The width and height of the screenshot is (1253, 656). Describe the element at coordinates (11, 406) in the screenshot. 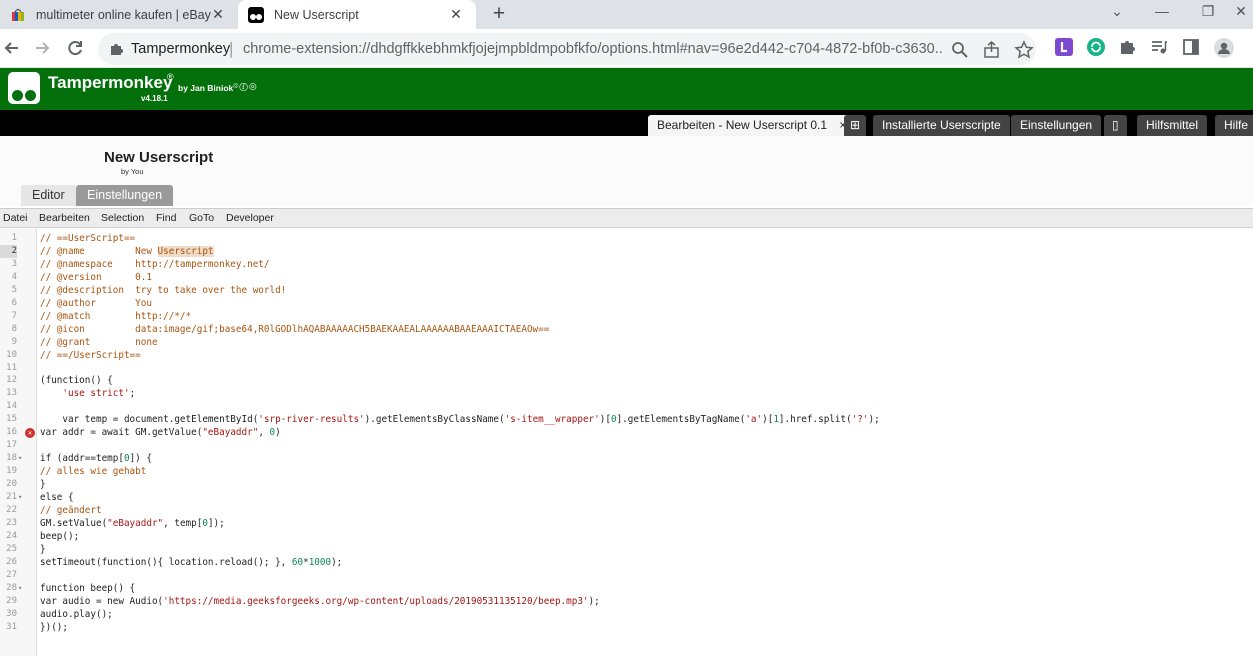

I see `line-number: 14` at that location.